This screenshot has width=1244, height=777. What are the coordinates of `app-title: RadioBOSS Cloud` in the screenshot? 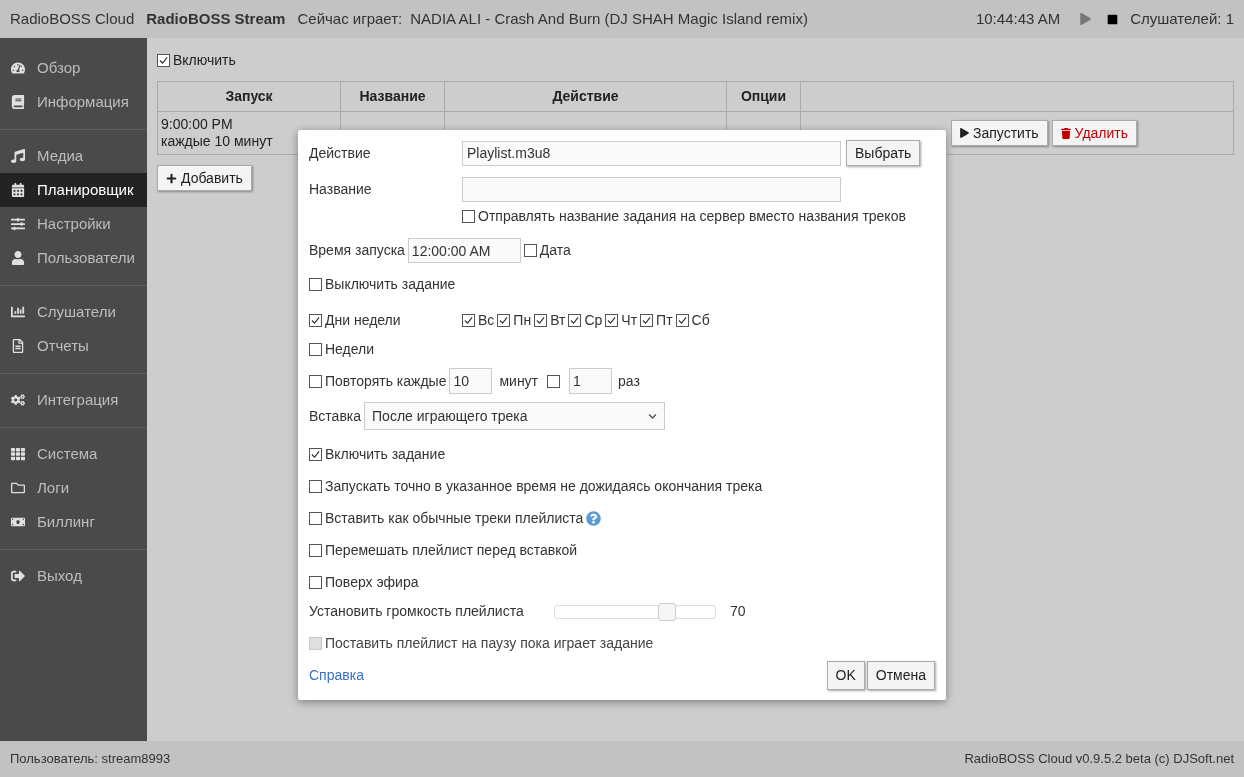 It's located at (72, 18).